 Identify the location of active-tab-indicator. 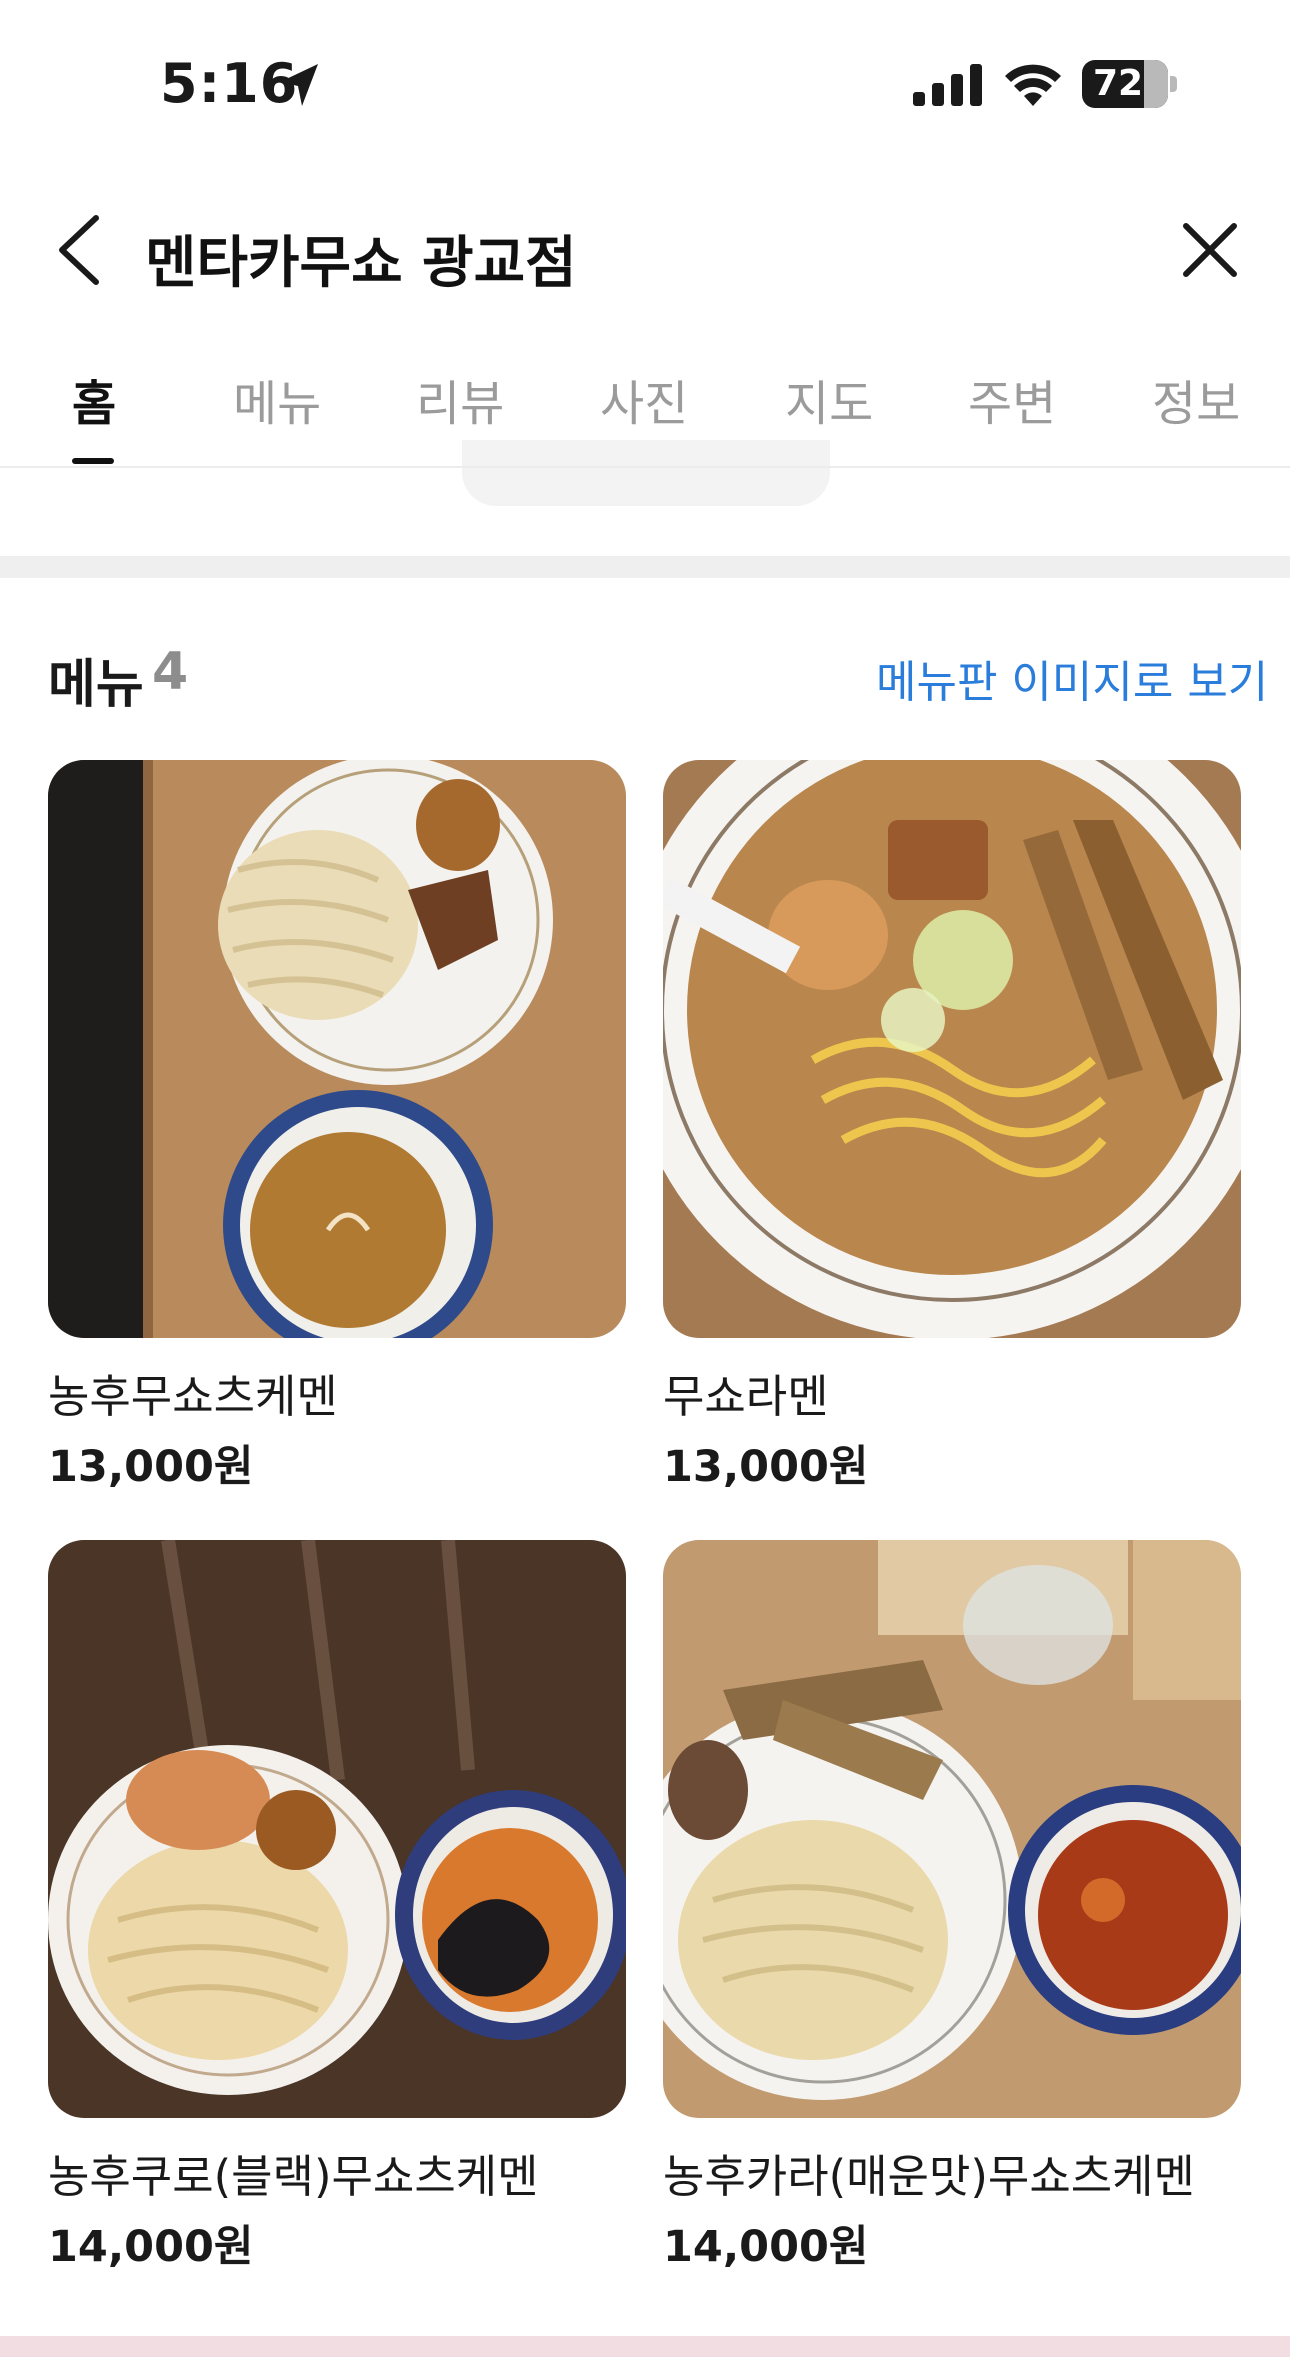
(93, 461).